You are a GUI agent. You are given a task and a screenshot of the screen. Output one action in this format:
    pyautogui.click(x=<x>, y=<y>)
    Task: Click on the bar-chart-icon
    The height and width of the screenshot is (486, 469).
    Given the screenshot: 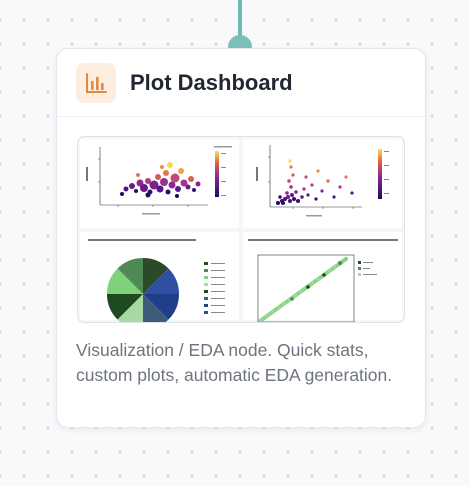 What is the action you would take?
    pyautogui.click(x=96, y=83)
    